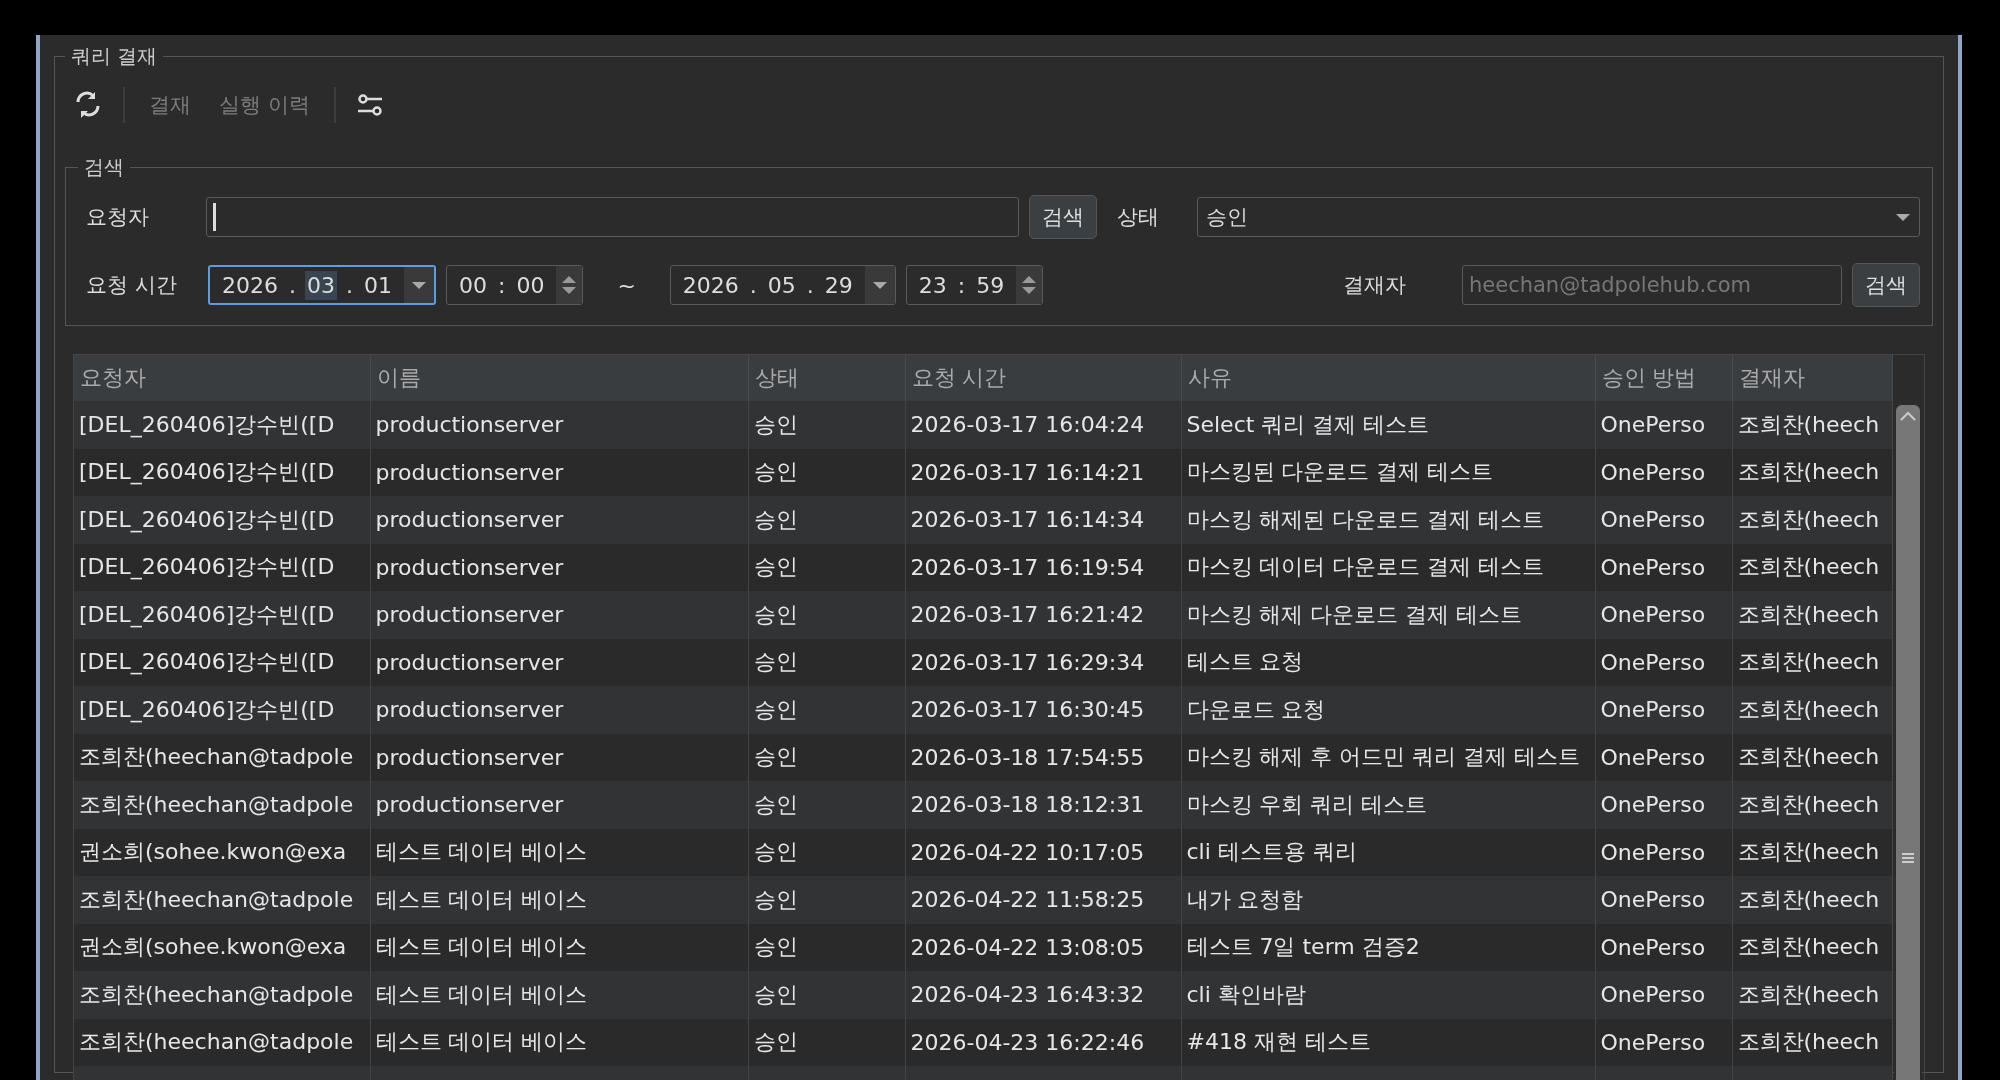  I want to click on table-cell: 다운로드 요청, so click(1388, 710).